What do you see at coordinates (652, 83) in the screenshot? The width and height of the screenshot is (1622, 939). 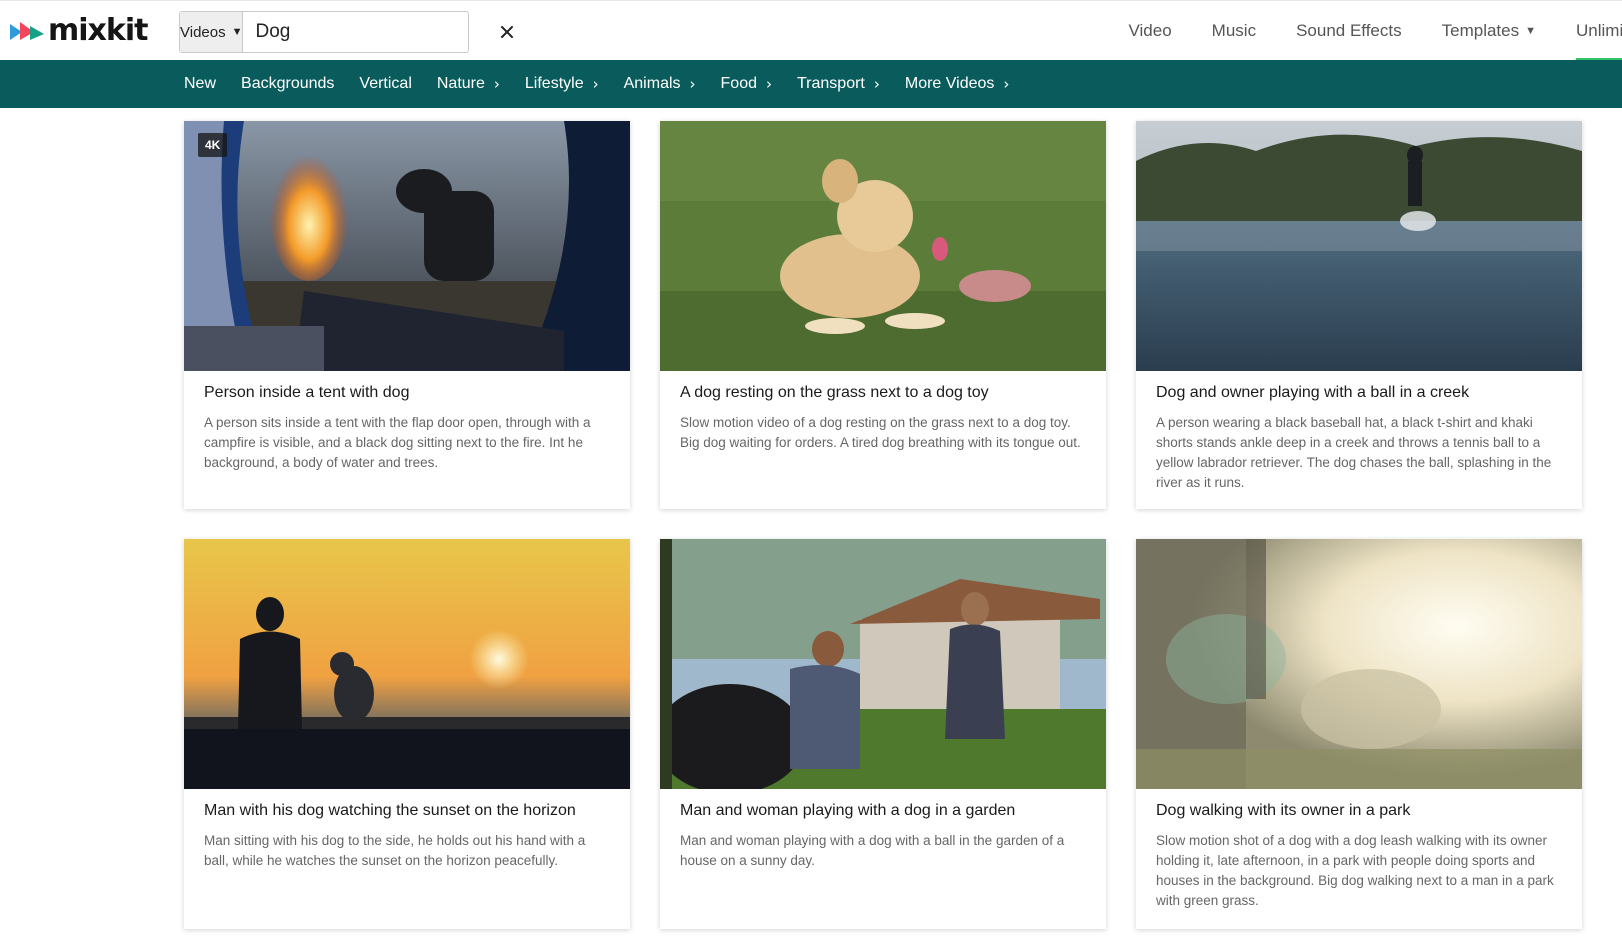 I see `category-label: Animals` at bounding box center [652, 83].